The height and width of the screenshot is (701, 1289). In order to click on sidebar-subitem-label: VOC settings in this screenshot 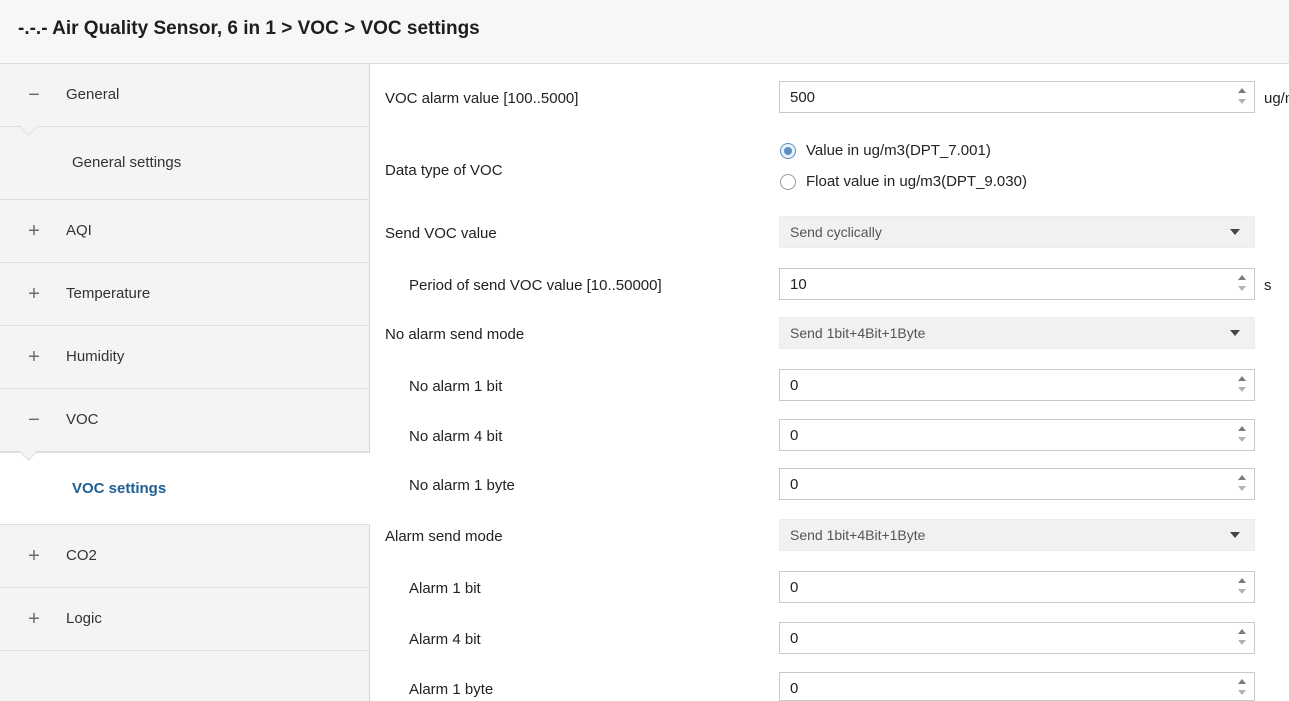, I will do `click(119, 488)`.